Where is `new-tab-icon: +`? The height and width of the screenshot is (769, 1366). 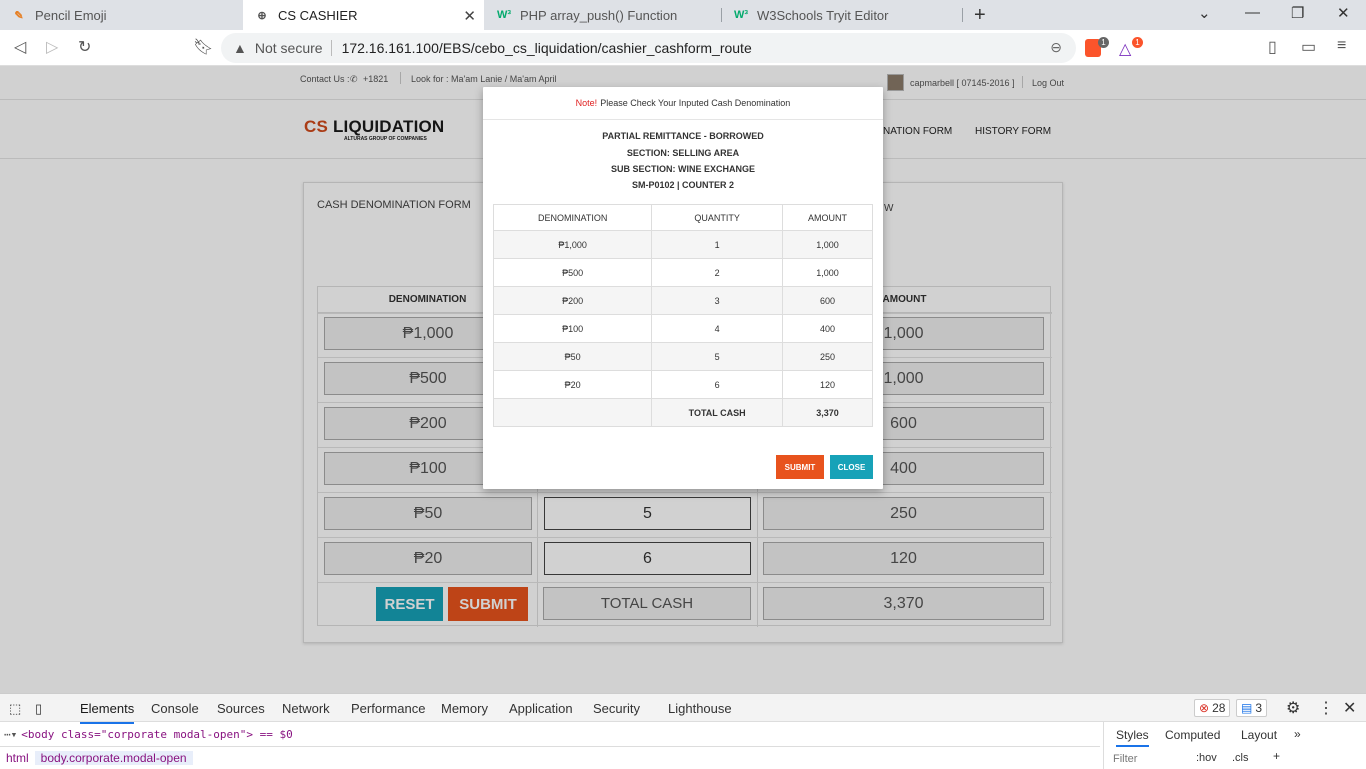 new-tab-icon: + is located at coordinates (980, 15).